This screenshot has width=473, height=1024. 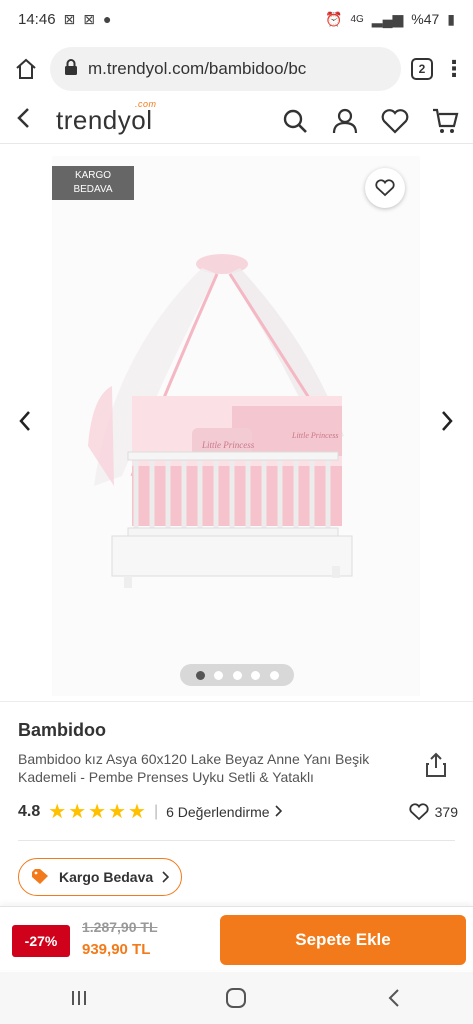 I want to click on logo-suffix: .com, so click(x=145, y=104).